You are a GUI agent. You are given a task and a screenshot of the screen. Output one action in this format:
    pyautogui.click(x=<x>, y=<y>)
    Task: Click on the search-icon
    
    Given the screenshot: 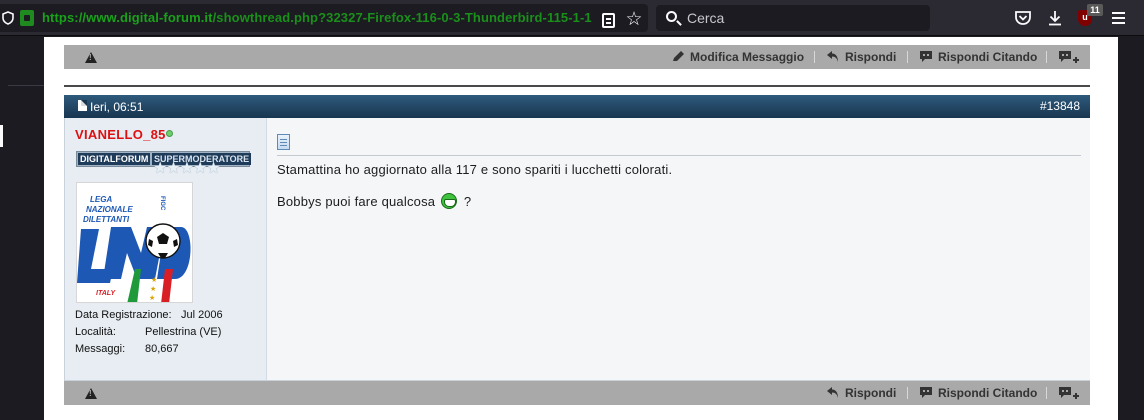 What is the action you would take?
    pyautogui.click(x=671, y=16)
    